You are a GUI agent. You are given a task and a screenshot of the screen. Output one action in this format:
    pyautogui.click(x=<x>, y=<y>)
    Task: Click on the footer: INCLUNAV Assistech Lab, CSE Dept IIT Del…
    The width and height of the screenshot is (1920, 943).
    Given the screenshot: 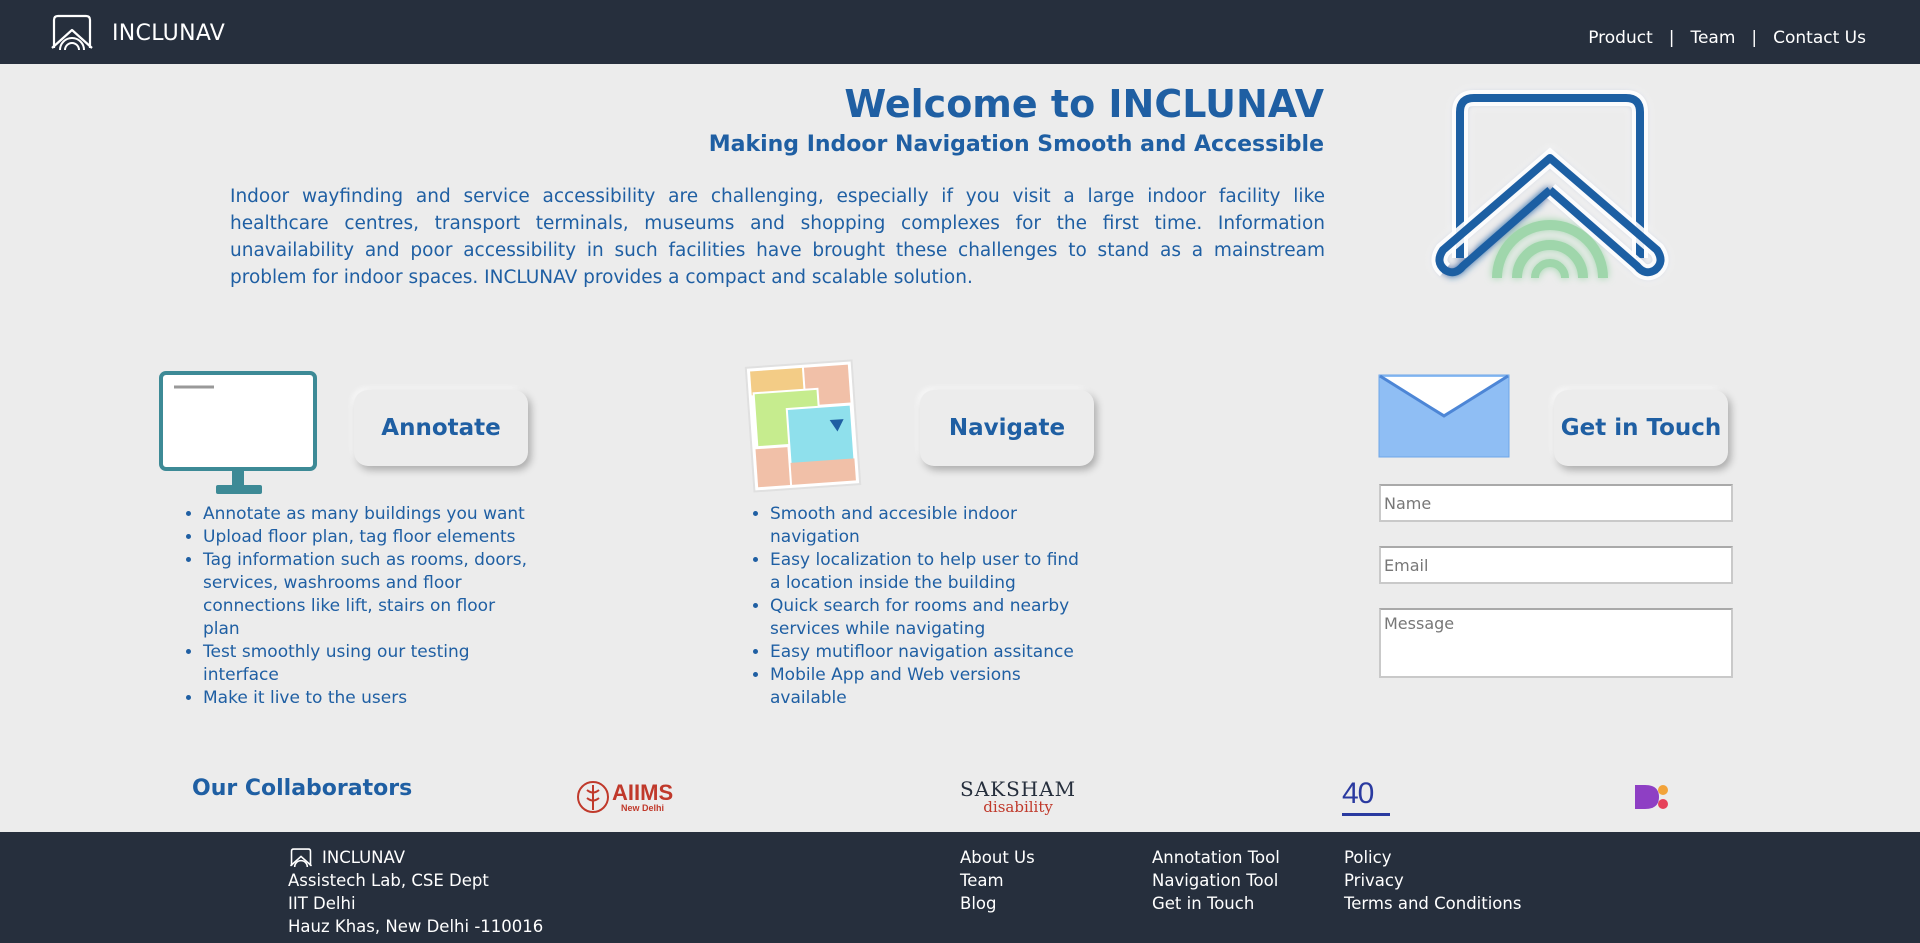 What is the action you would take?
    pyautogui.click(x=960, y=887)
    